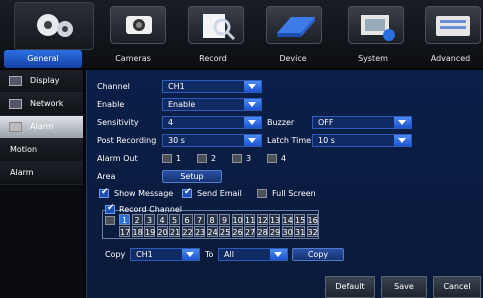  Describe the element at coordinates (213, 59) in the screenshot. I see `tab-record: Record` at that location.